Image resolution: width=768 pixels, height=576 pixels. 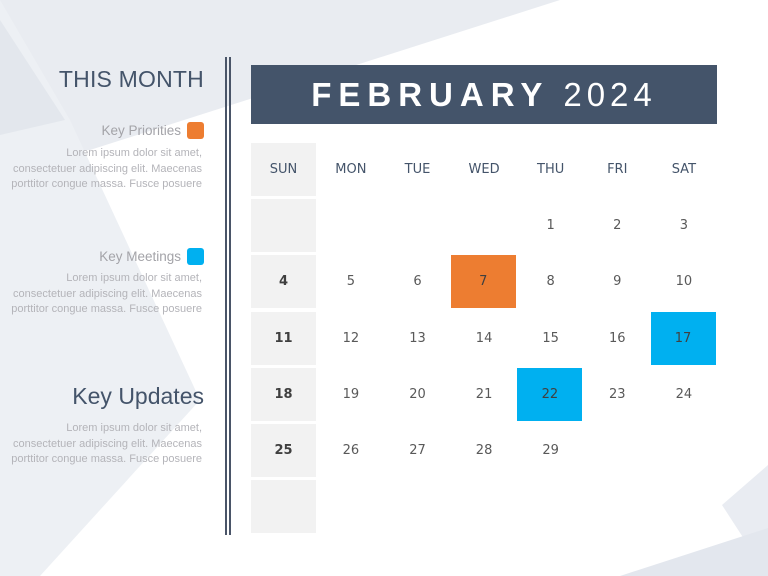 I want to click on key-updates-heading: Key Updates, so click(x=138, y=396).